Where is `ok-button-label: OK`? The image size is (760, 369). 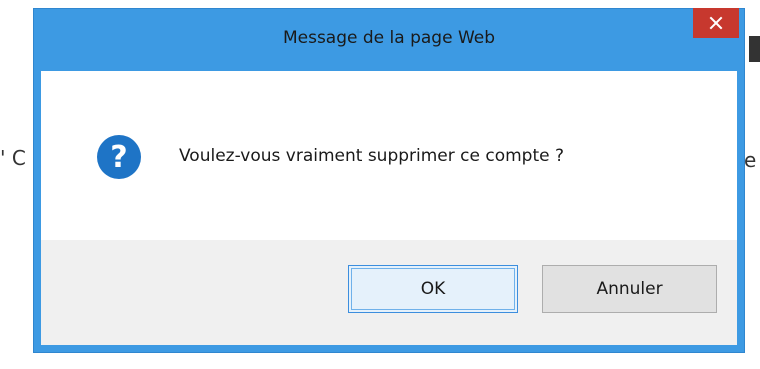
ok-button-label: OK is located at coordinates (433, 289).